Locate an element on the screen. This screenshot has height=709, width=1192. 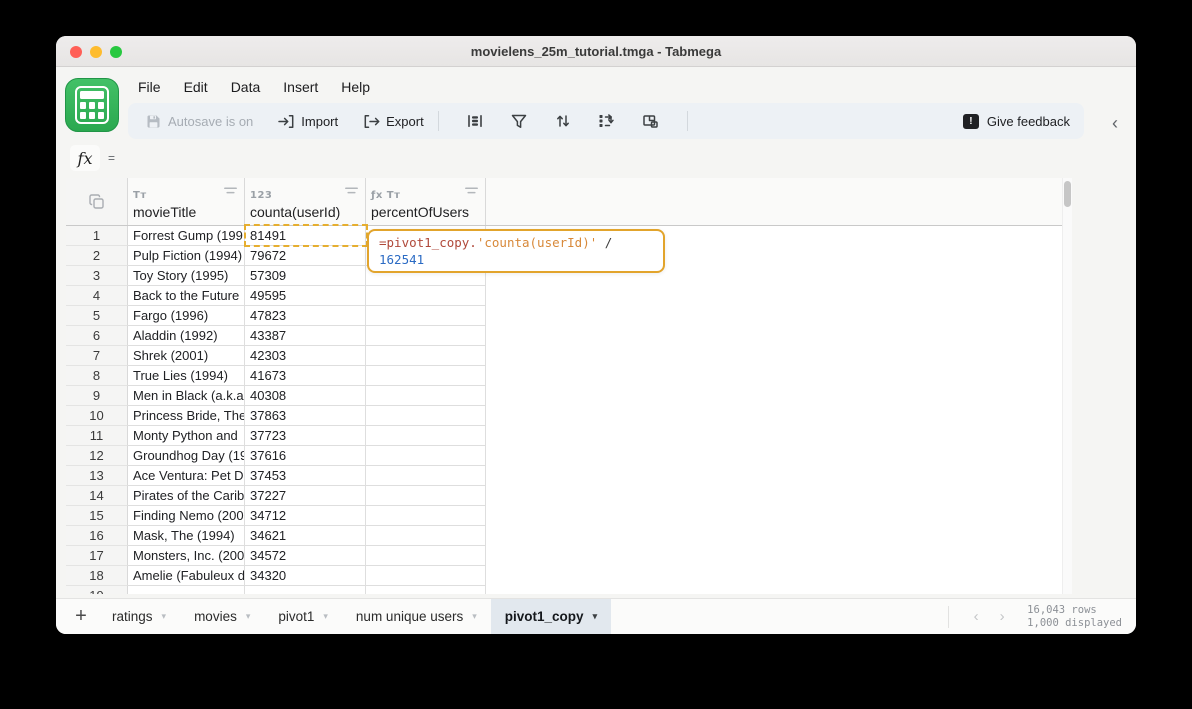
movie-title-cell: Finding Nemo (200 is located at coordinates (186, 516).